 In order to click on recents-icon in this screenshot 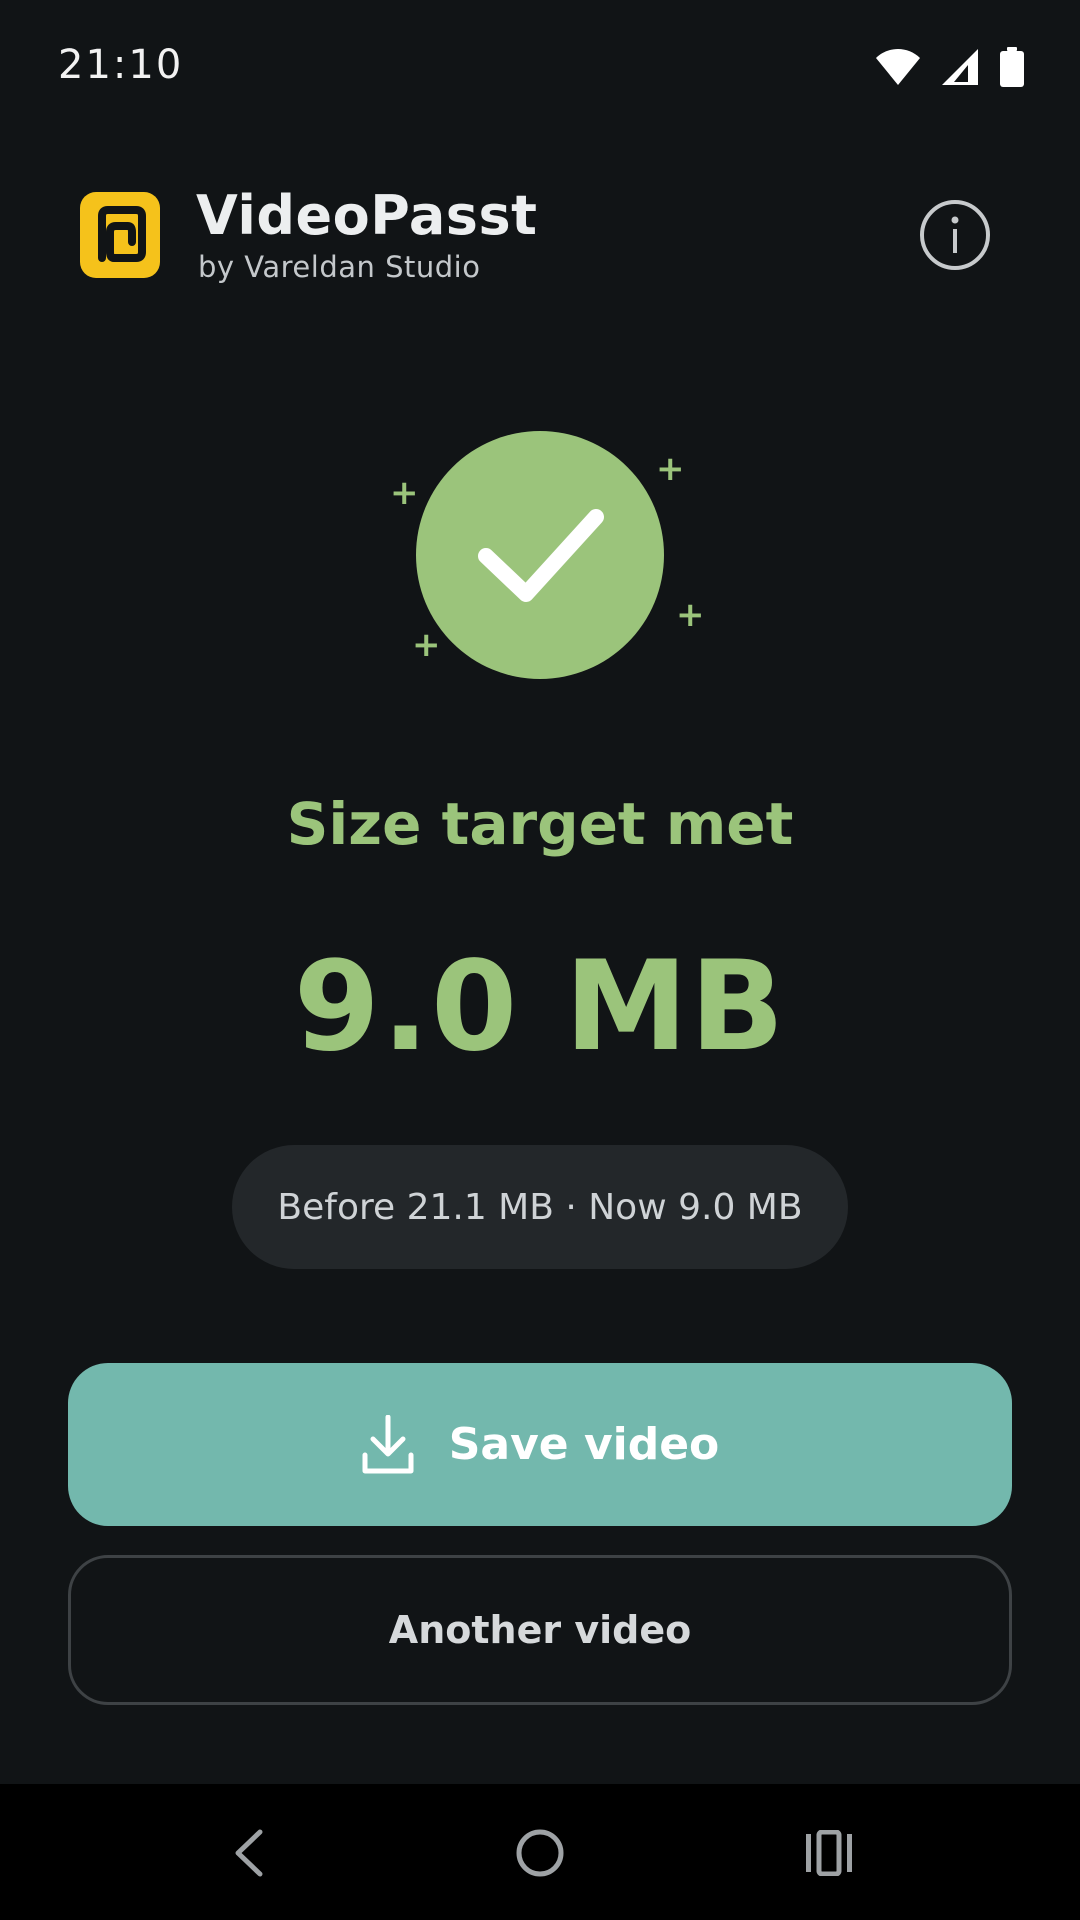, I will do `click(829, 1853)`.